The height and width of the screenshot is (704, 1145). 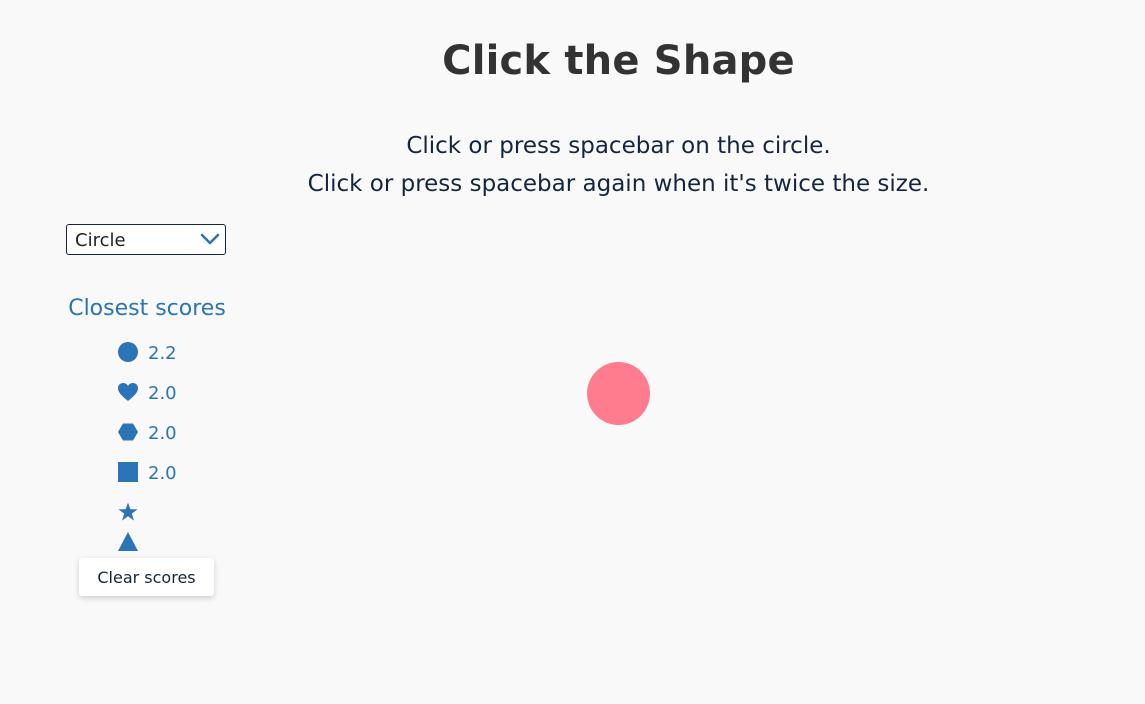 What do you see at coordinates (128, 392) in the screenshot?
I see `heart-icon` at bounding box center [128, 392].